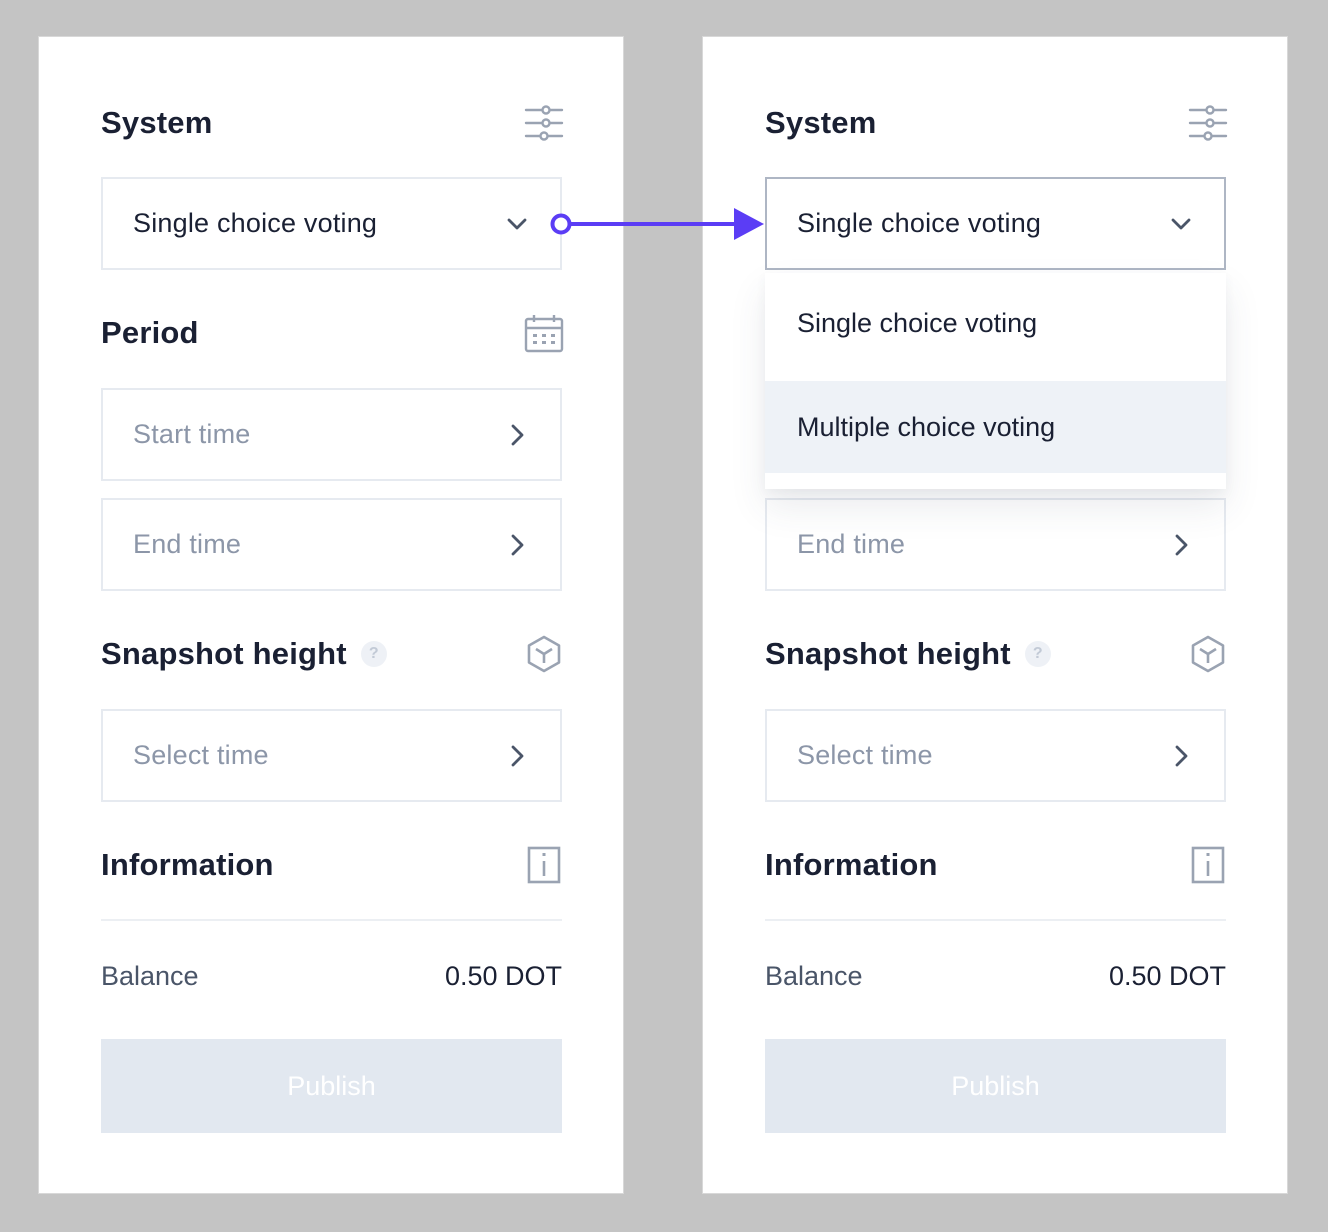  Describe the element at coordinates (331, 434) in the screenshot. I see `start-time-field: Start time` at that location.